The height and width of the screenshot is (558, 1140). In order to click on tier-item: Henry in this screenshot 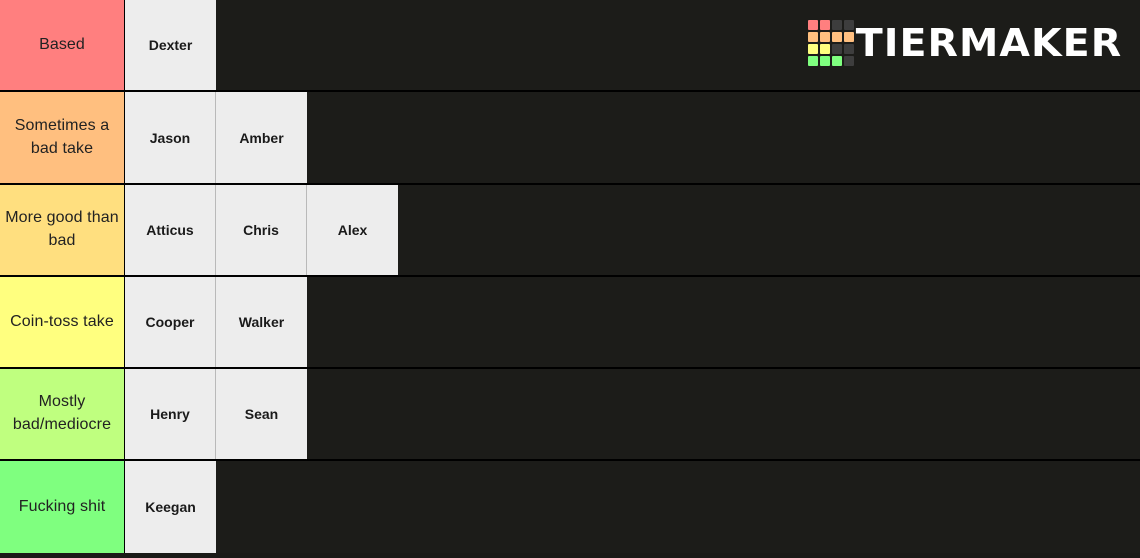, I will do `click(170, 414)`.